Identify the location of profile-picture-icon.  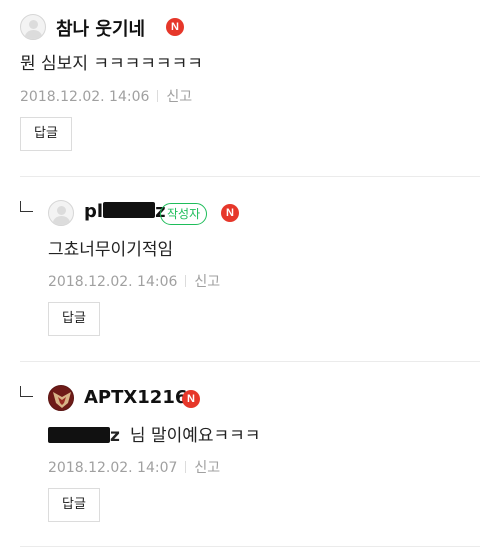
(61, 398).